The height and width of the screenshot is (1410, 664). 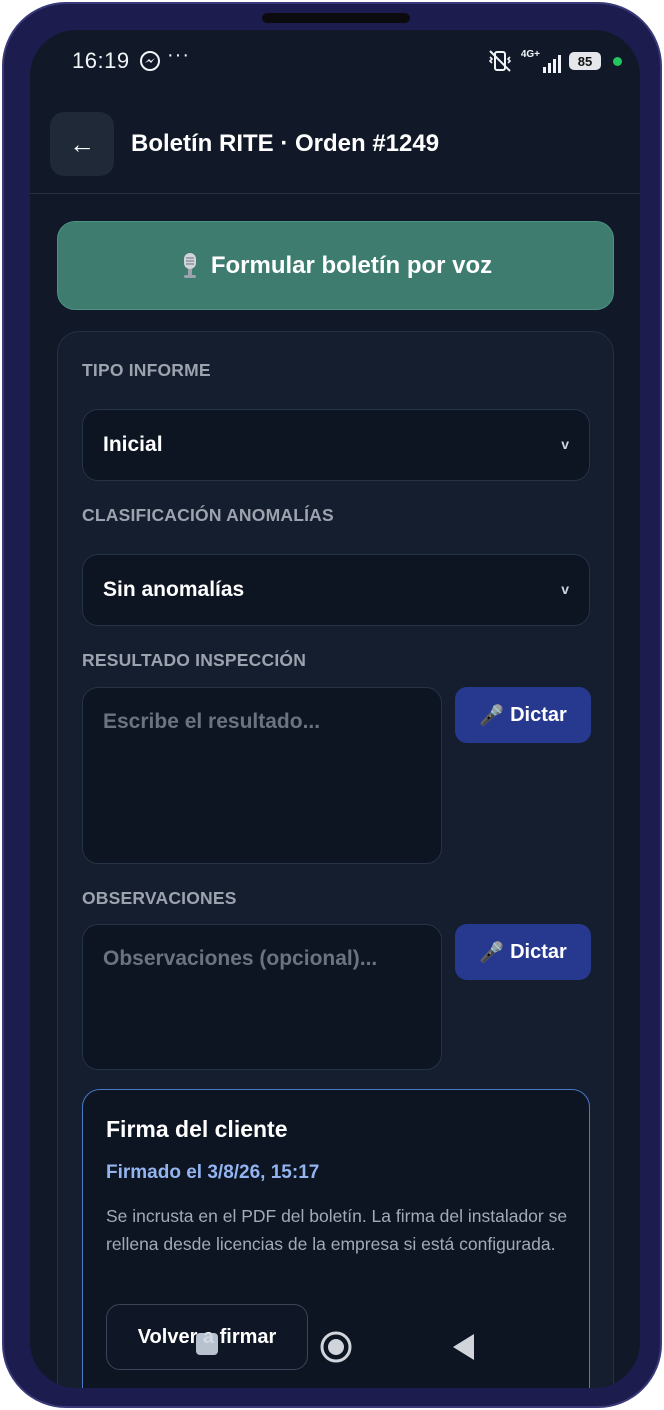 What do you see at coordinates (463, 1347) in the screenshot?
I see `back-nav-icon` at bounding box center [463, 1347].